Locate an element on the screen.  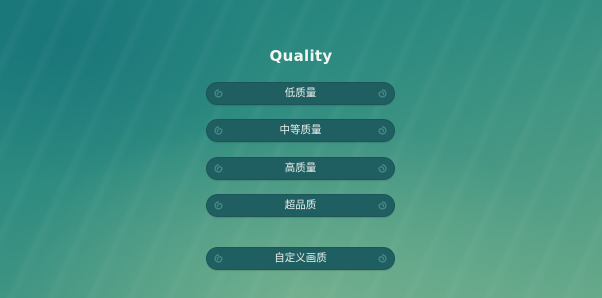
high-quality-button: 高质量 is located at coordinates (300, 168).